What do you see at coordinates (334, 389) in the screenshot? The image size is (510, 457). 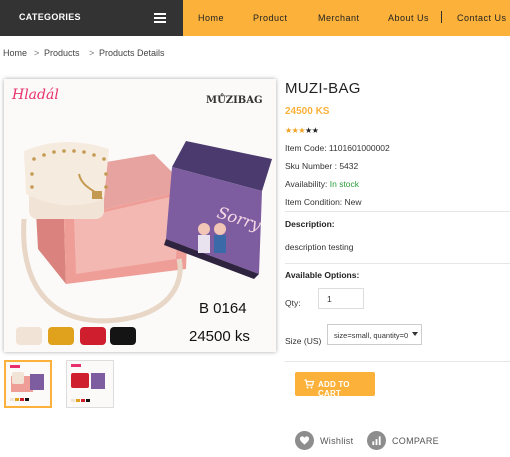 I see `add-to-cart-label: ADD TO CART` at bounding box center [334, 389].